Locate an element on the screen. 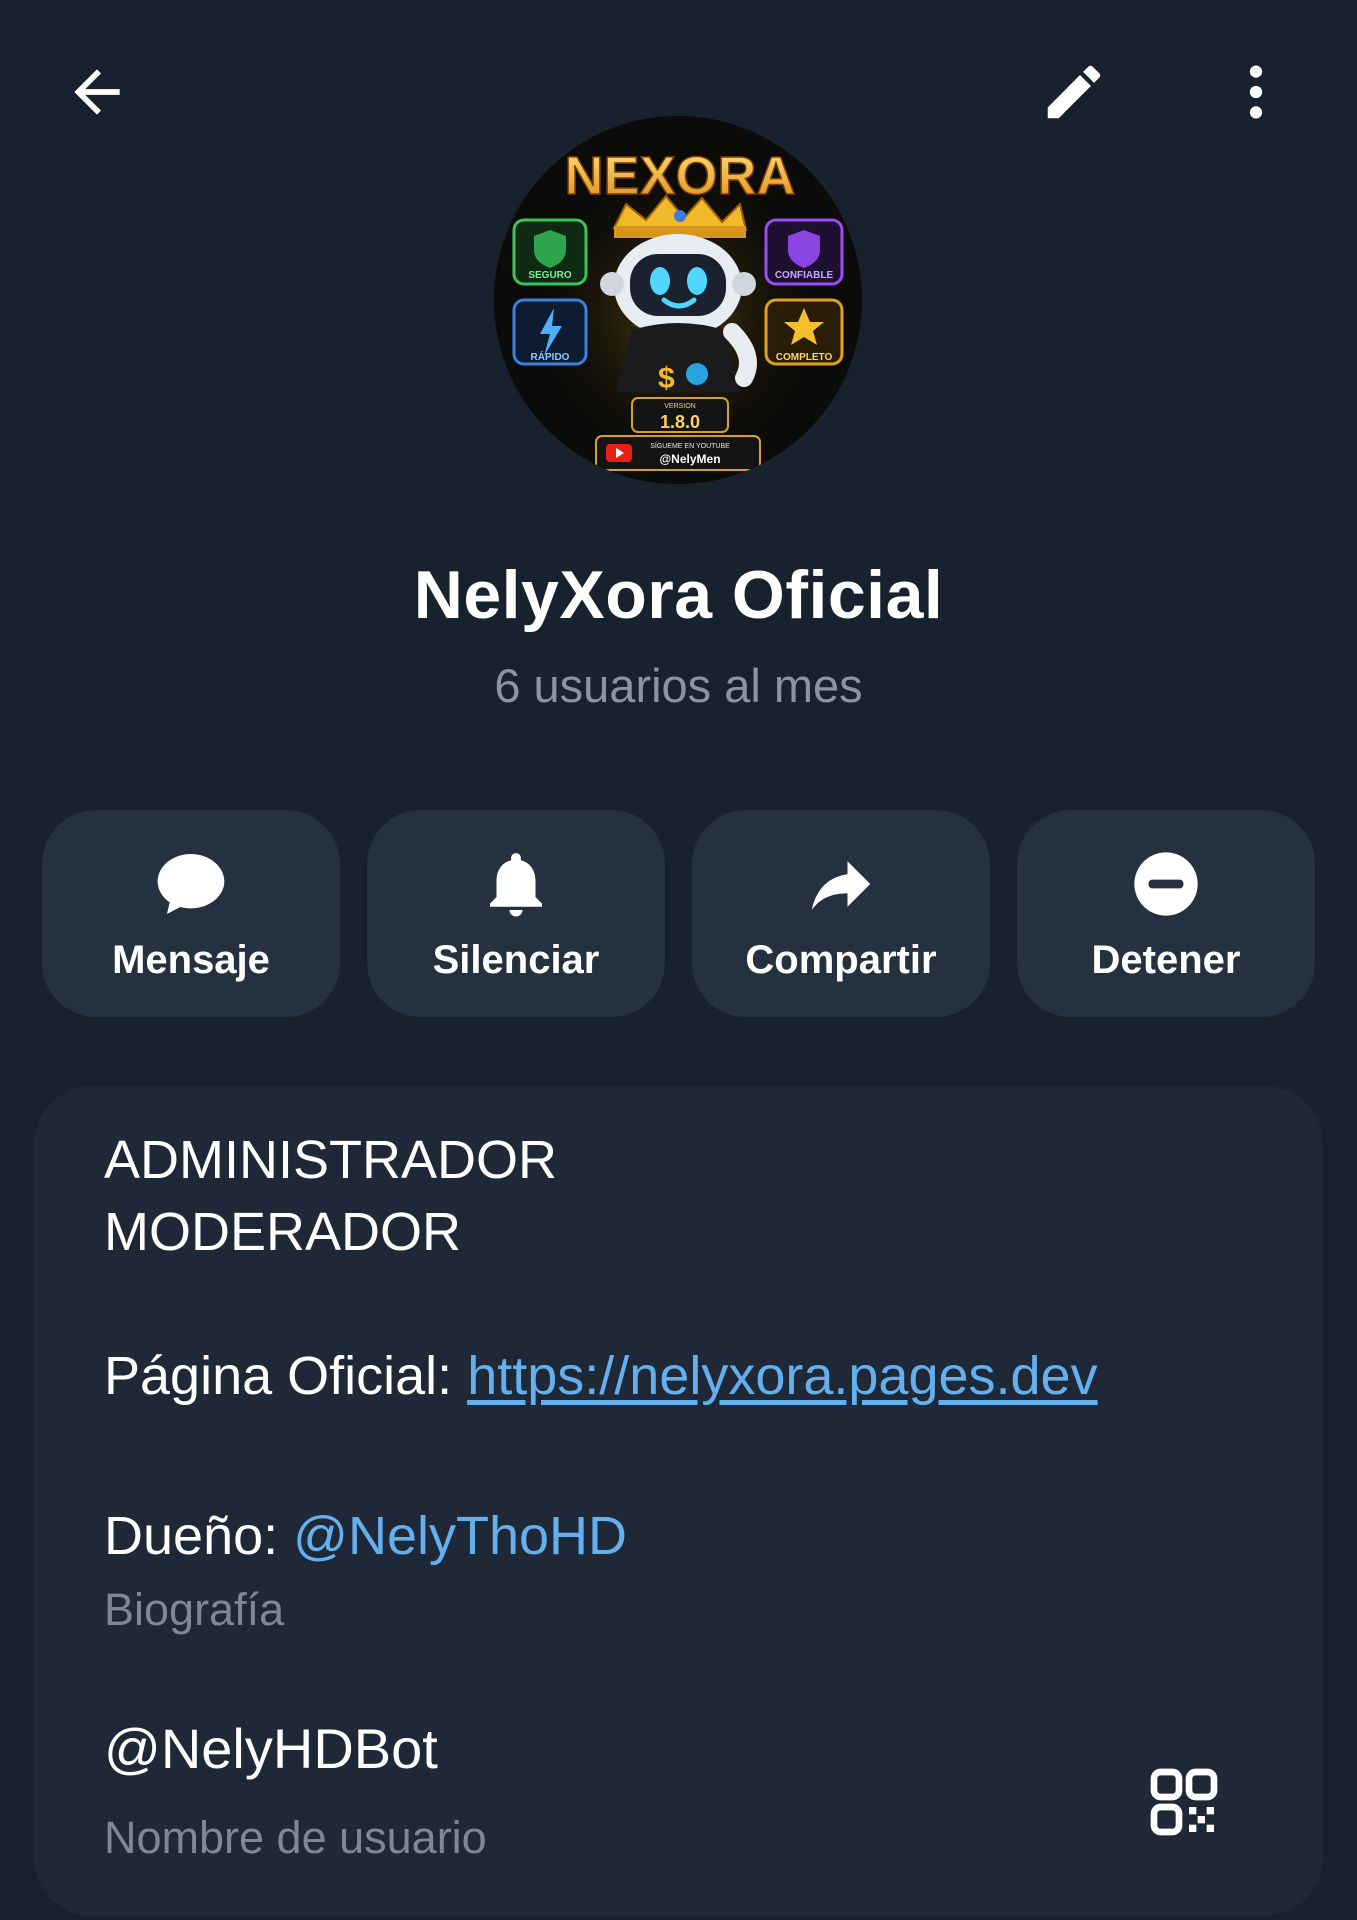 Image resolution: width=1357 pixels, height=1920 pixels. mute-button: Silenciar is located at coordinates (516, 913).